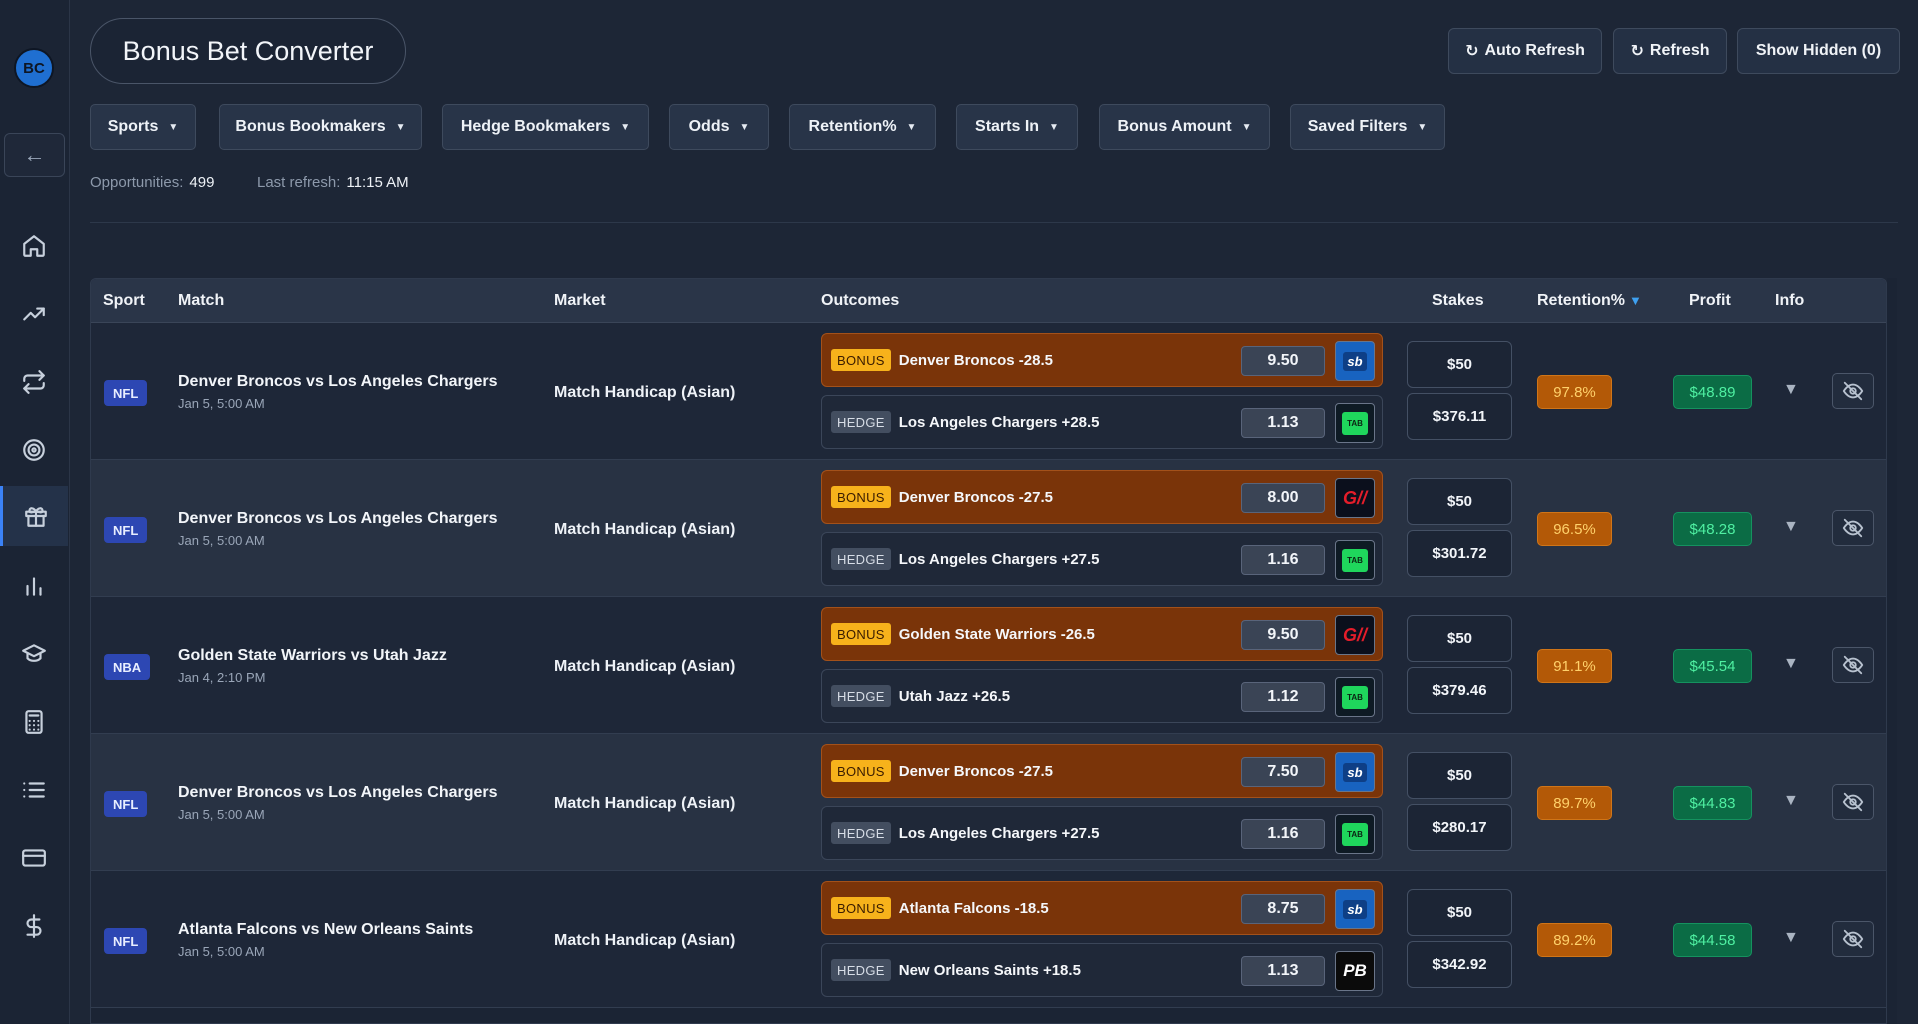 The width and height of the screenshot is (1918, 1024). Describe the element at coordinates (34, 654) in the screenshot. I see `nav-learn` at that location.